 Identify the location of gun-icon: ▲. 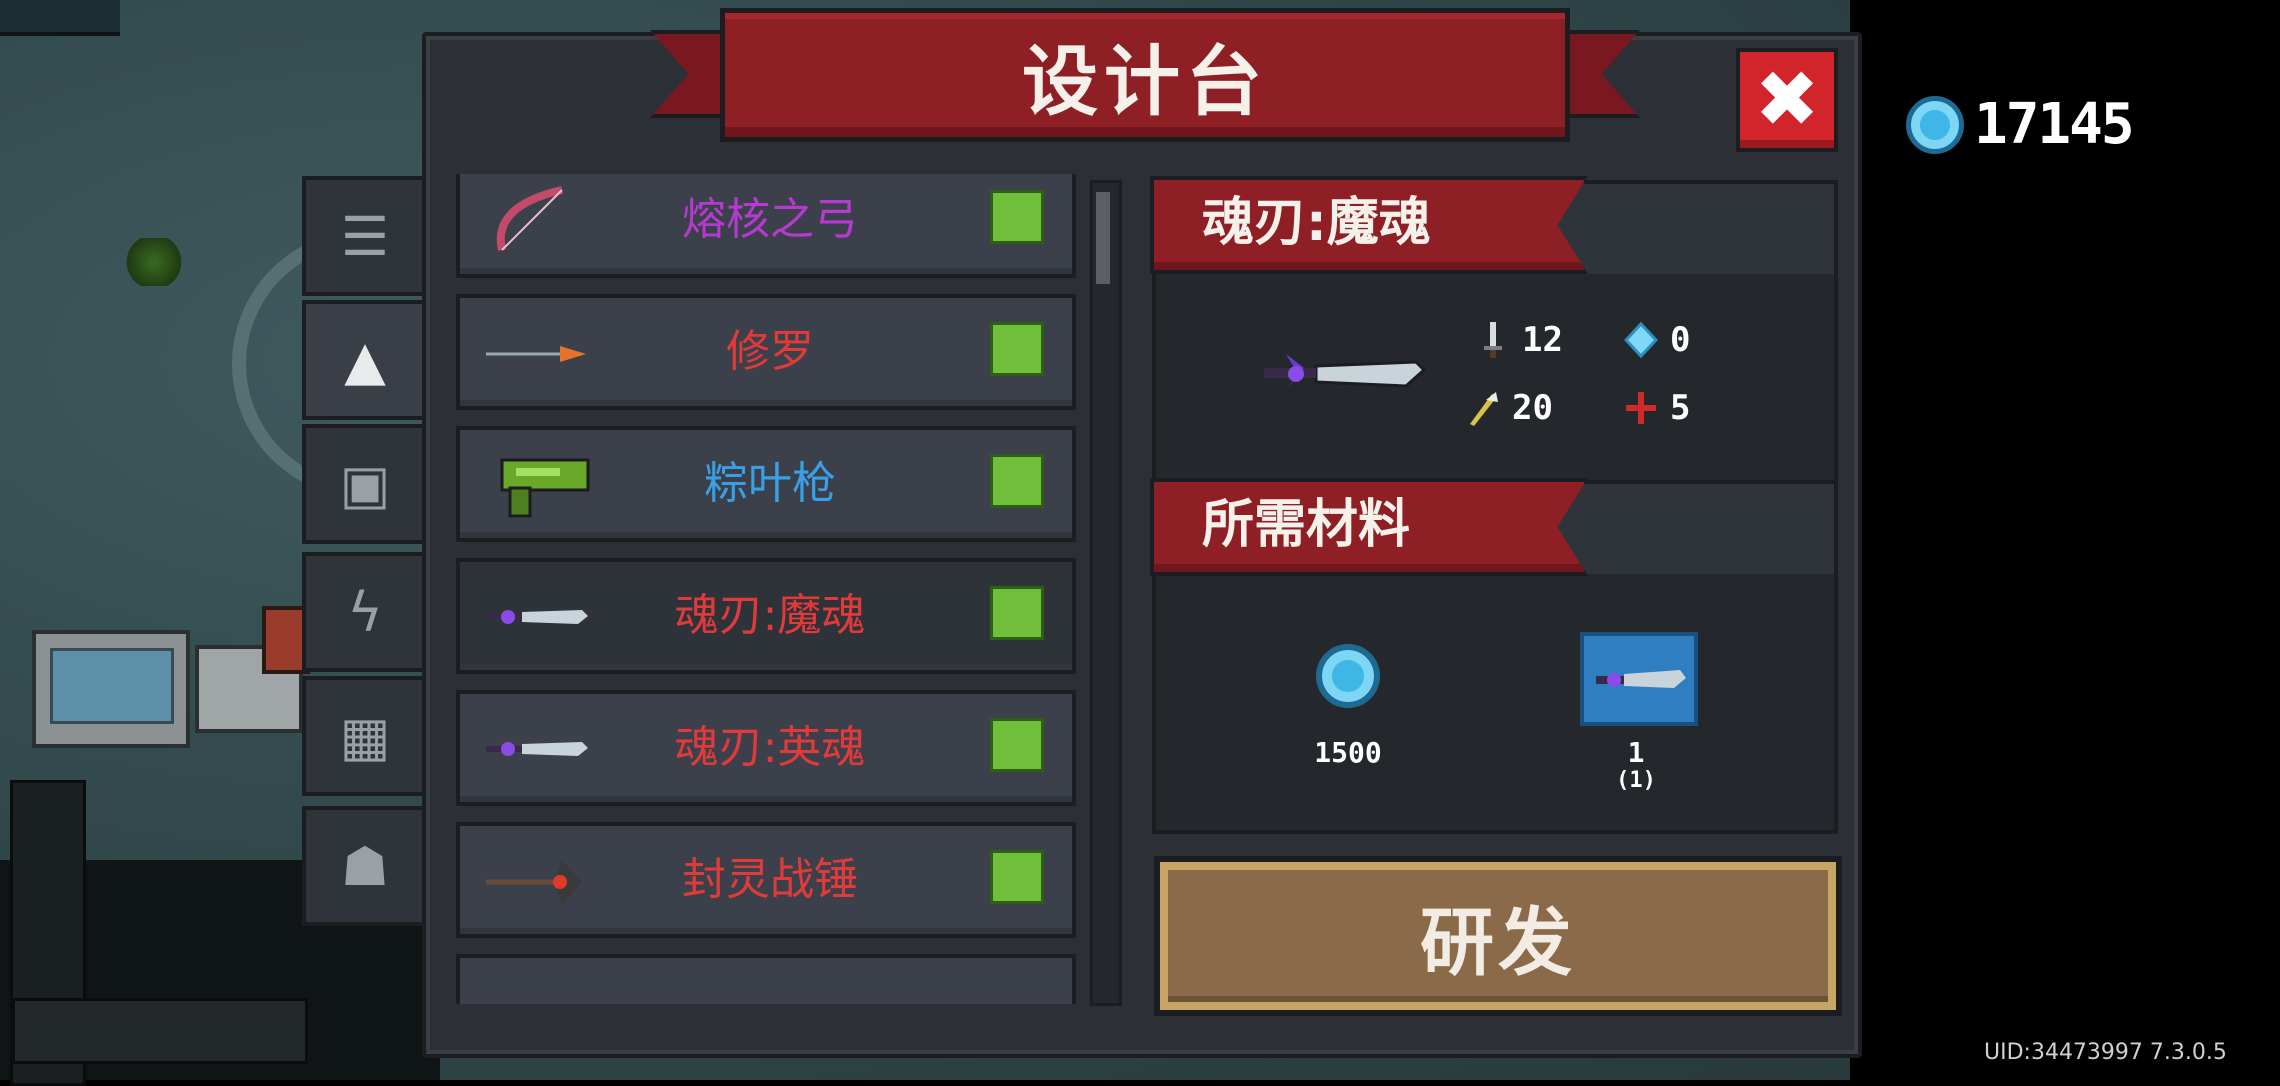
(365, 360).